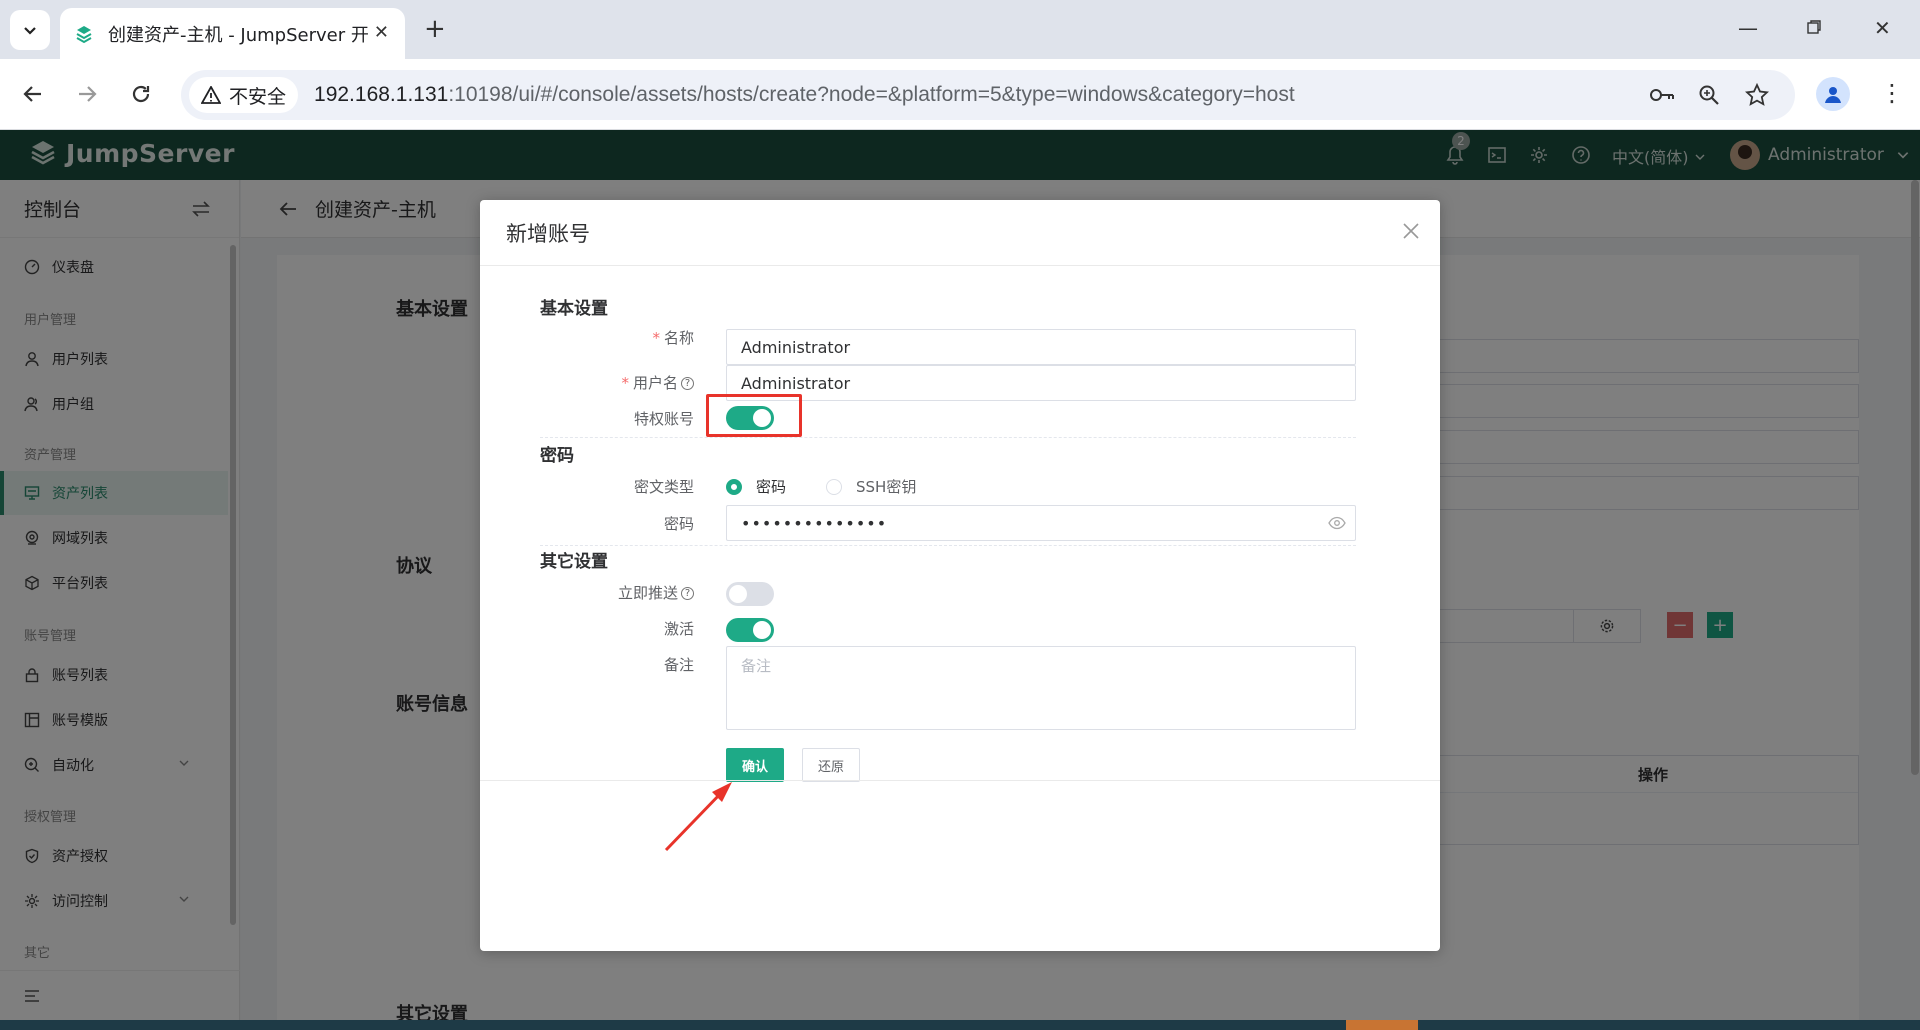  I want to click on active-switch, so click(750, 630).